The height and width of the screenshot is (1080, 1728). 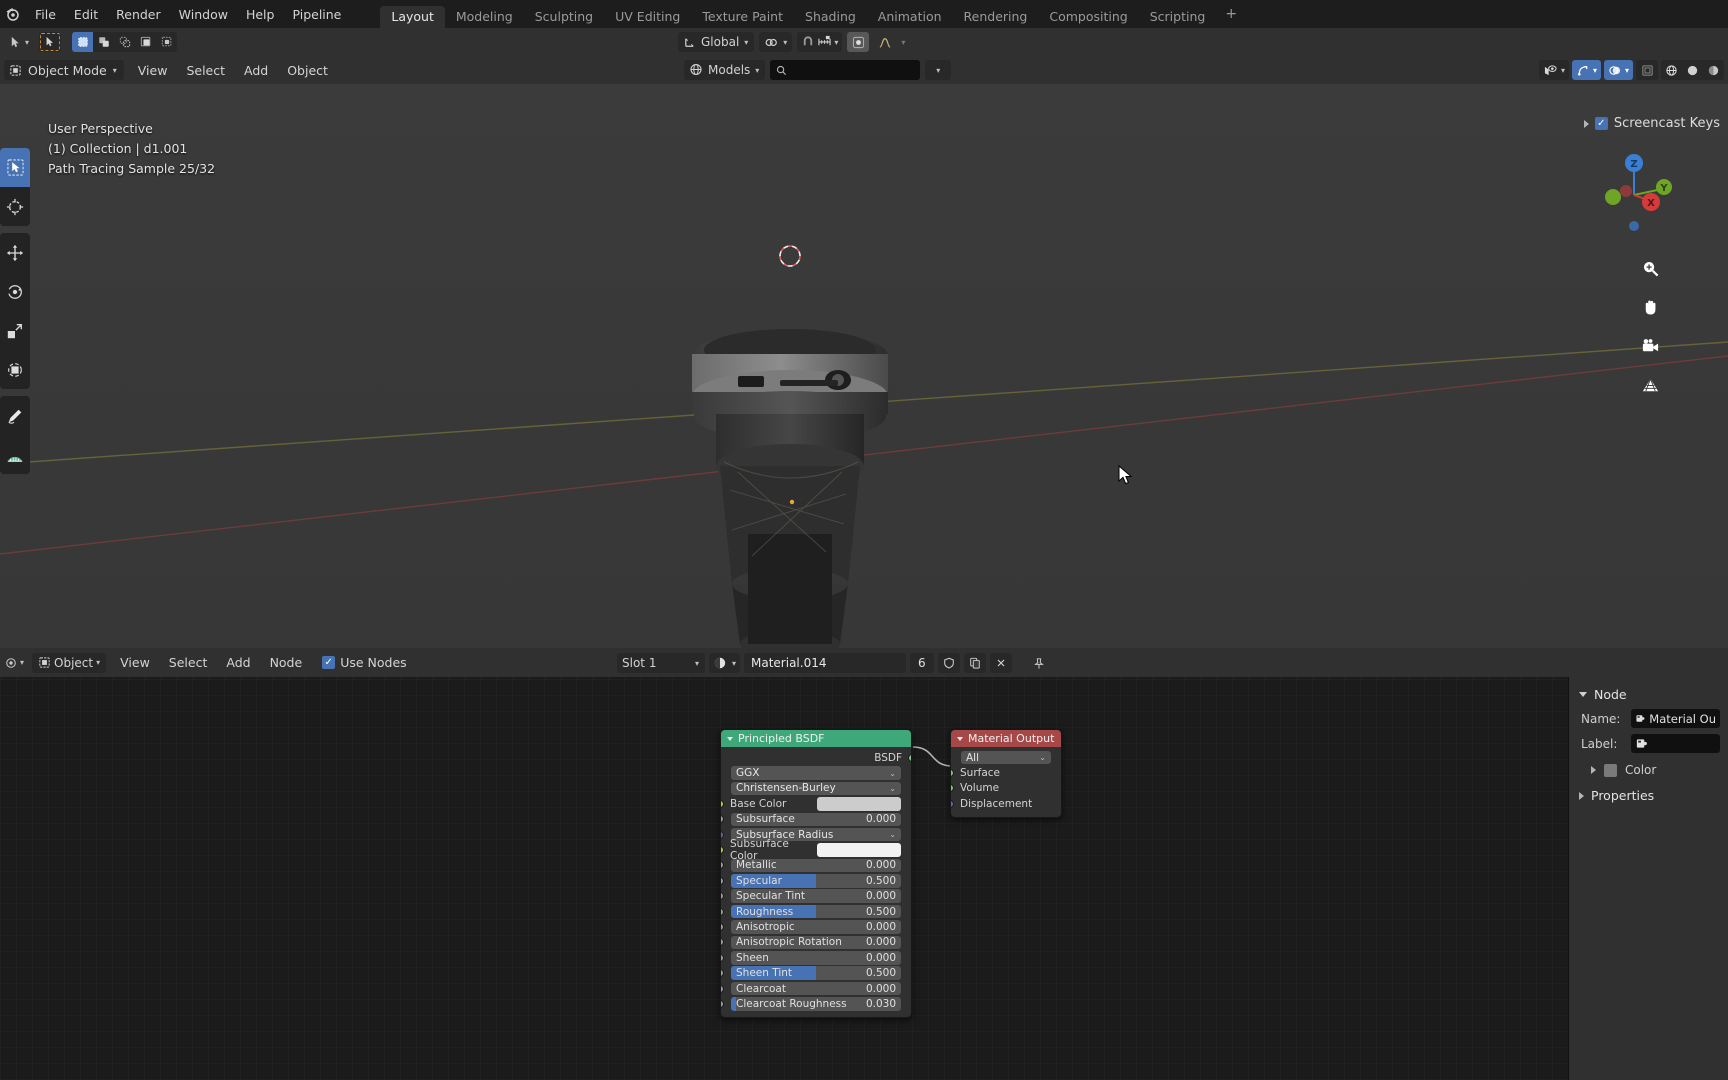 I want to click on screencast-keys-checkbox: ✓, so click(x=1601, y=123).